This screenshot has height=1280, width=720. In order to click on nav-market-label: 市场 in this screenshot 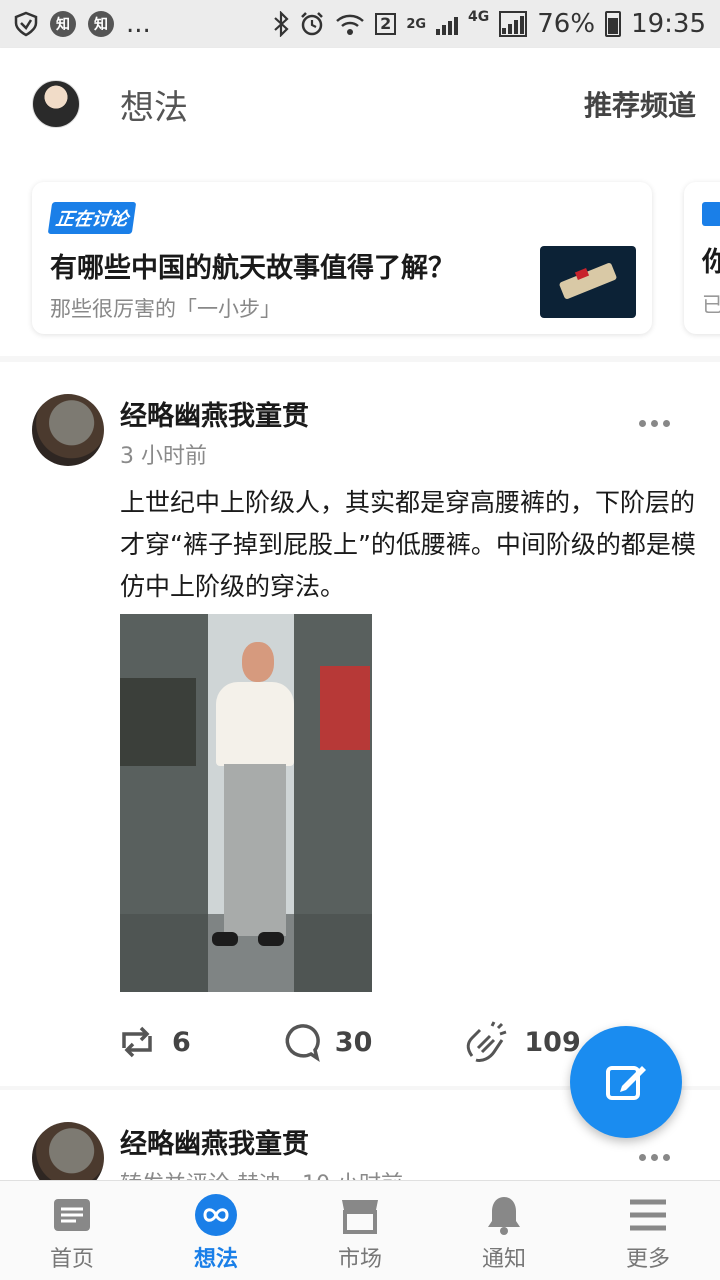, I will do `click(359, 1259)`.